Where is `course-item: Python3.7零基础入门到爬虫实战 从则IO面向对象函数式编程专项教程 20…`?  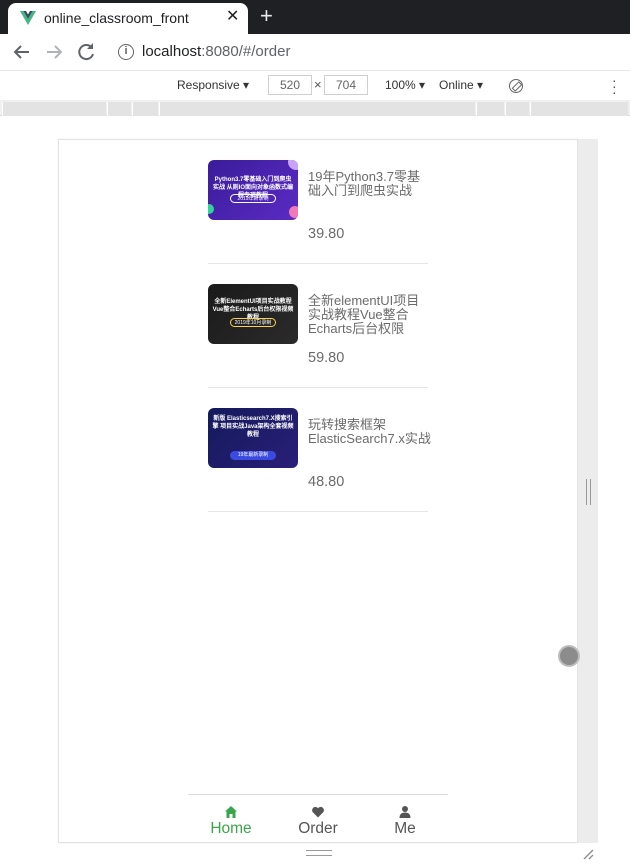
course-item: Python3.7零基础入门到爬虫实战 从则IO面向对象函数式编程专项教程 20… is located at coordinates (318, 202).